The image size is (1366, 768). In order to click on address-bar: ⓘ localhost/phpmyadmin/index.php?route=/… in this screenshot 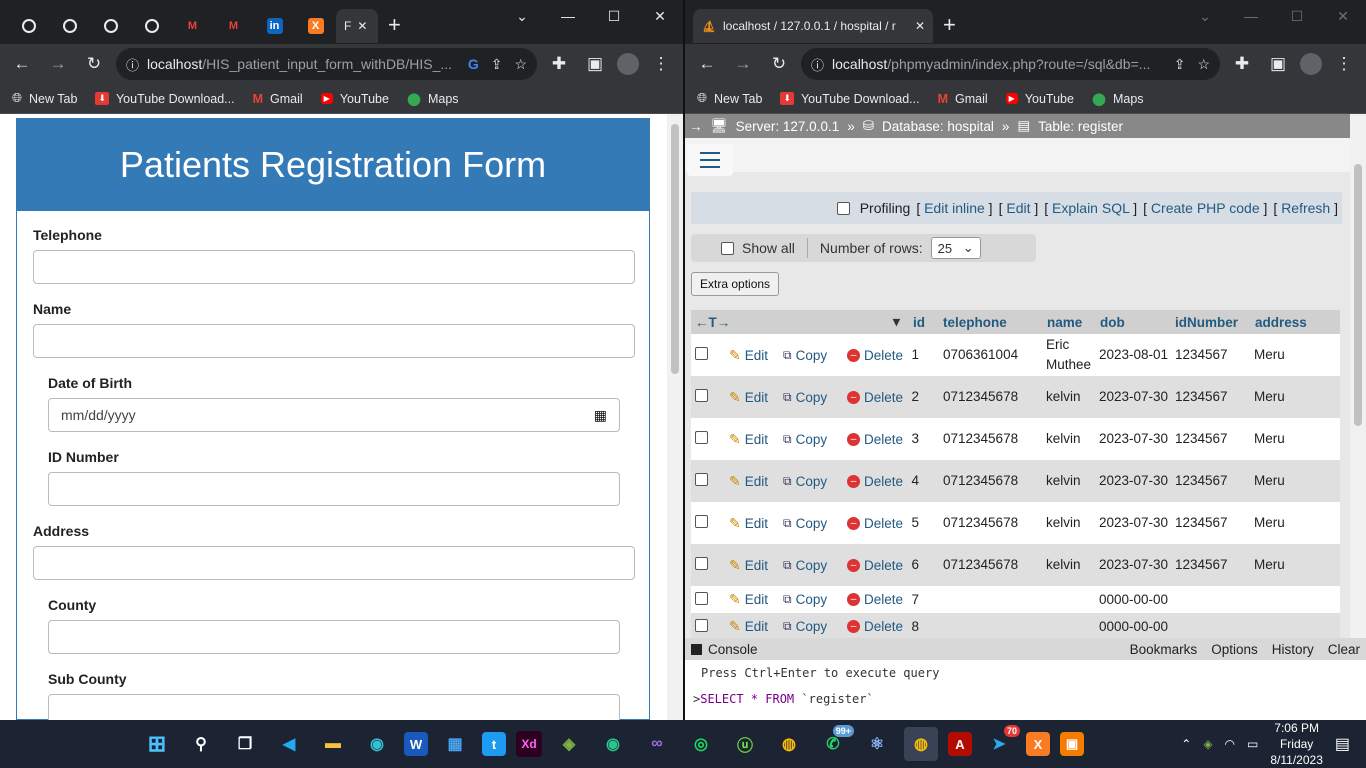, I will do `click(1010, 64)`.